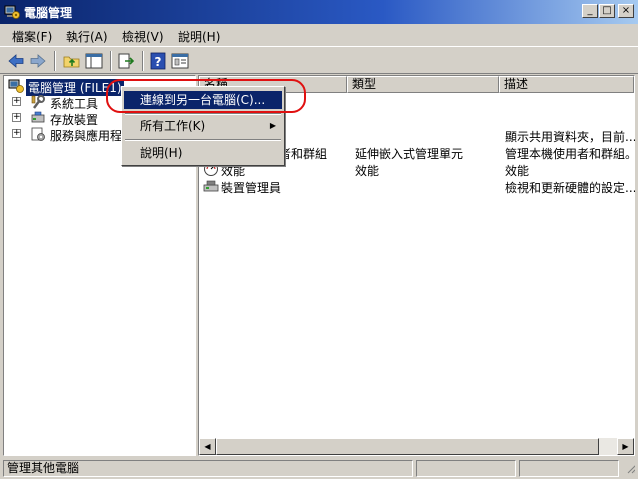 The width and height of the screenshot is (638, 479). What do you see at coordinates (143, 36) in the screenshot?
I see `menu-view: 檢視(V)` at bounding box center [143, 36].